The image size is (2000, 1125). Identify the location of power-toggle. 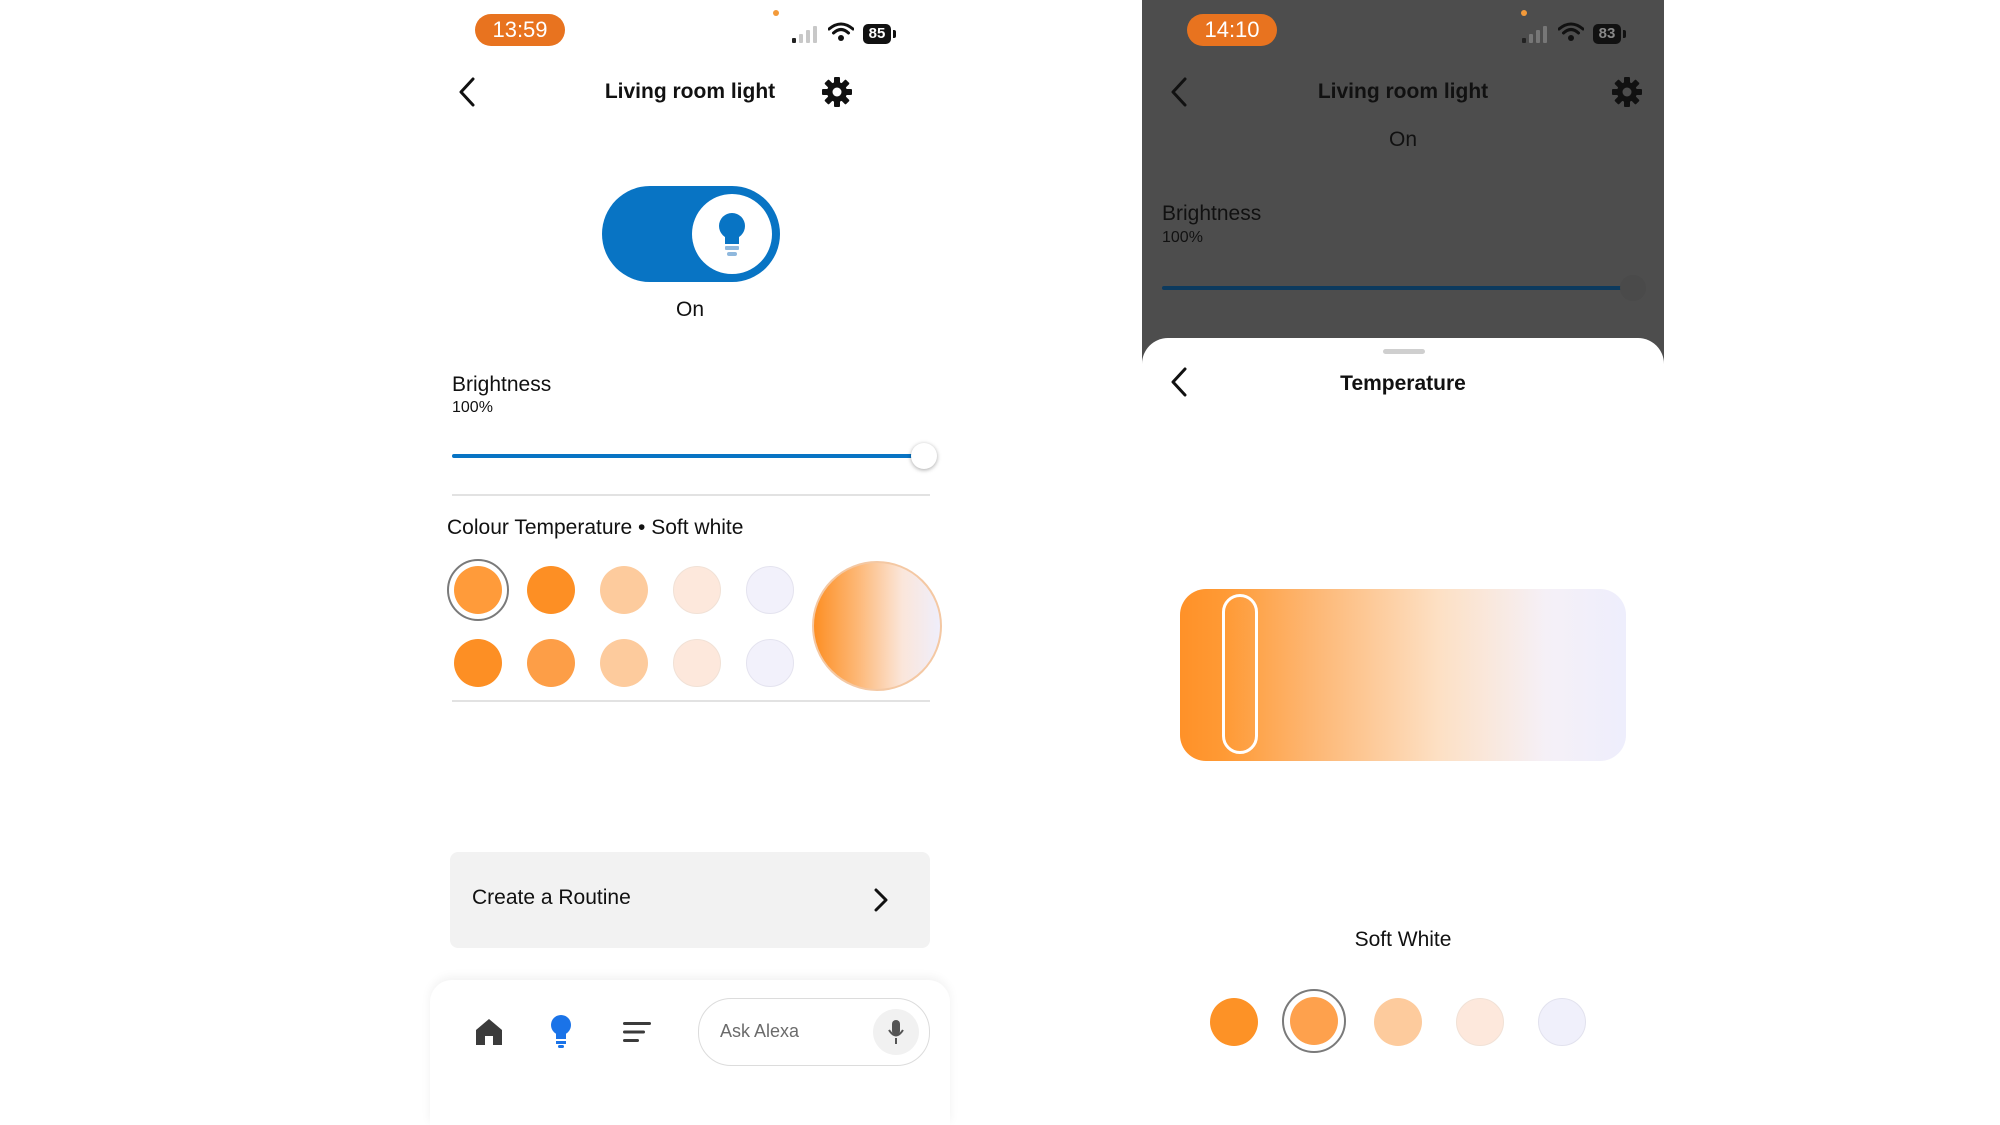
(691, 234).